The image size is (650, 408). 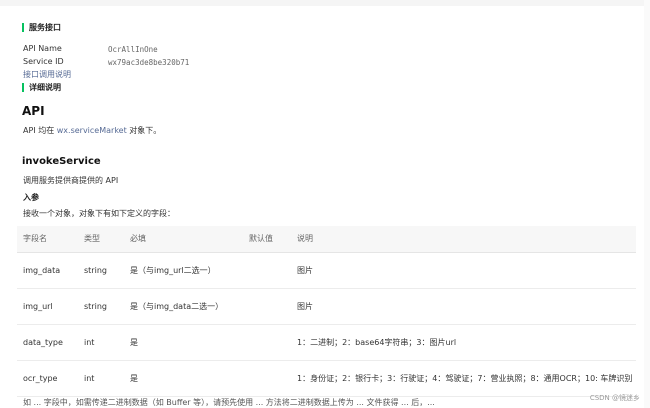 I want to click on api-name-label: API Name, so click(x=42, y=48).